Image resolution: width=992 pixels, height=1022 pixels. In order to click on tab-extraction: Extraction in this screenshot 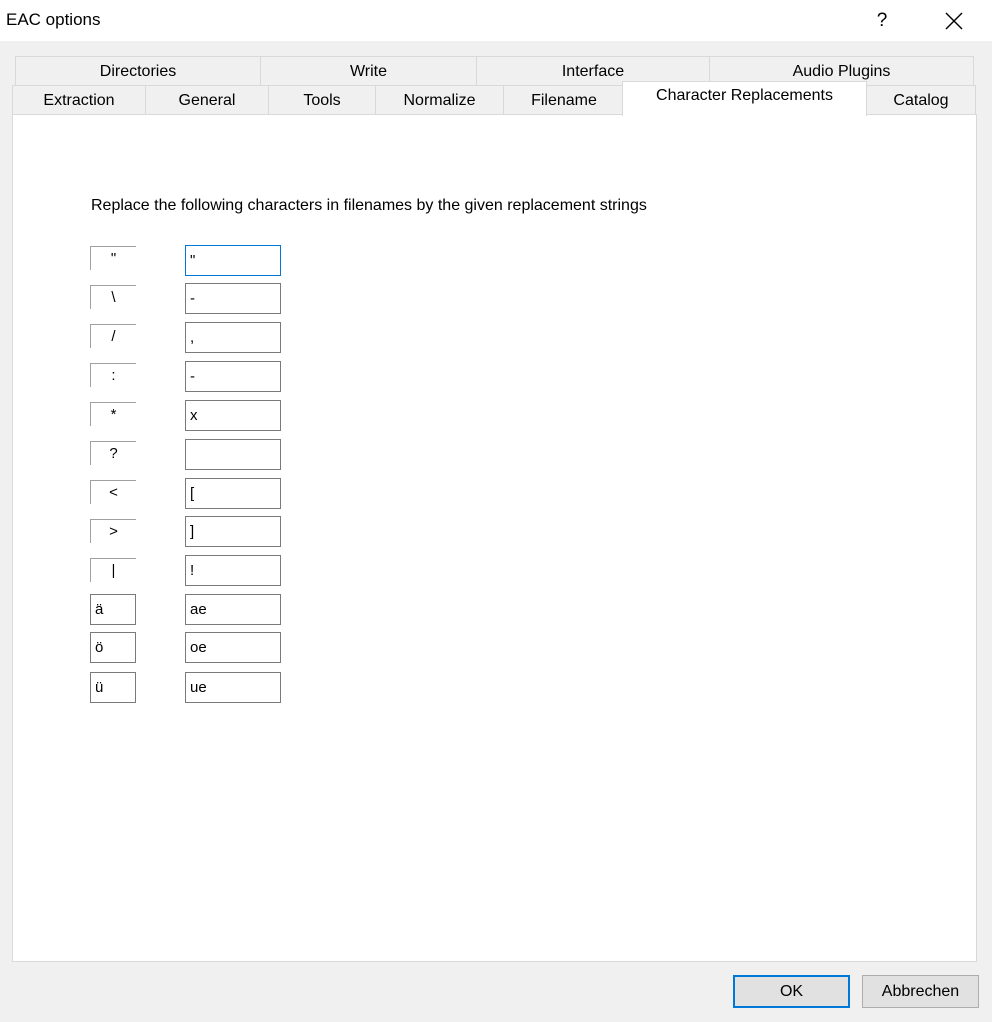, I will do `click(79, 100)`.